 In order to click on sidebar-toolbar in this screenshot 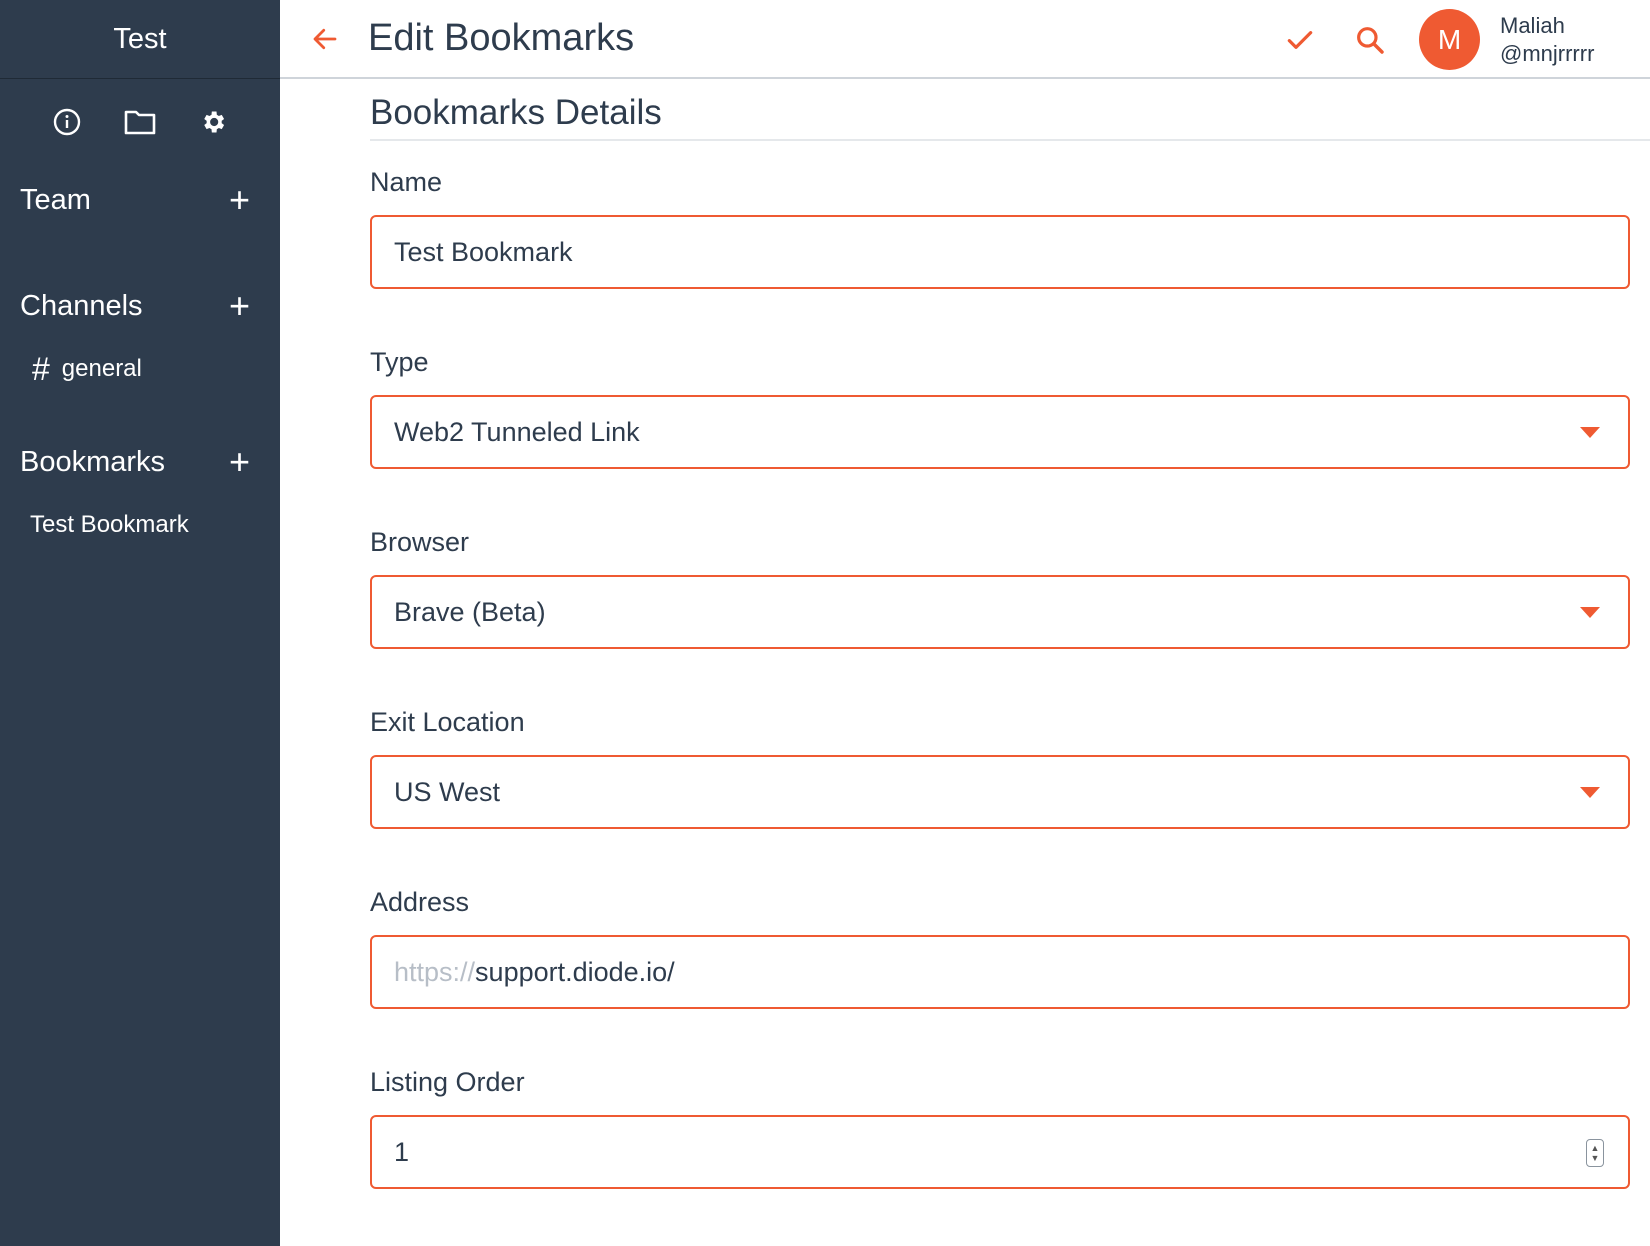, I will do `click(140, 122)`.